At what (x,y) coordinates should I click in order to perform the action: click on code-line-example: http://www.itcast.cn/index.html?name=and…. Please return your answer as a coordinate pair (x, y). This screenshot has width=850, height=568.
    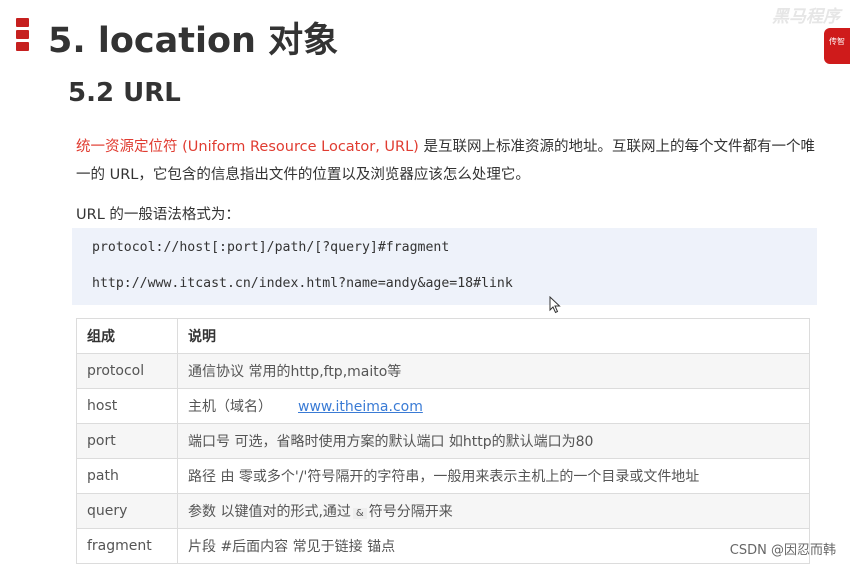
    Looking at the image, I should click on (302, 283).